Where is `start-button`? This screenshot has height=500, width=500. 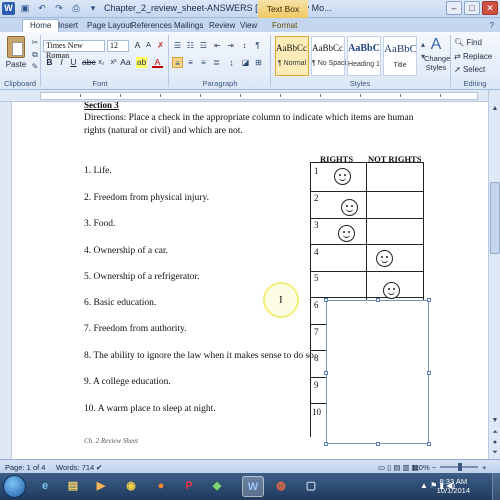
start-button is located at coordinates (14, 486).